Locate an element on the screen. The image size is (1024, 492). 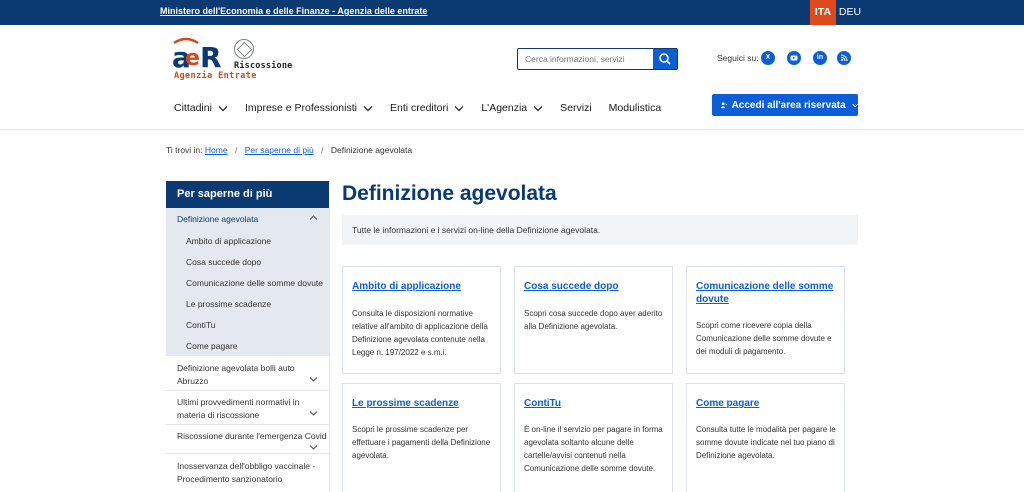
card-title: Ambito di applicazione is located at coordinates (424, 286).